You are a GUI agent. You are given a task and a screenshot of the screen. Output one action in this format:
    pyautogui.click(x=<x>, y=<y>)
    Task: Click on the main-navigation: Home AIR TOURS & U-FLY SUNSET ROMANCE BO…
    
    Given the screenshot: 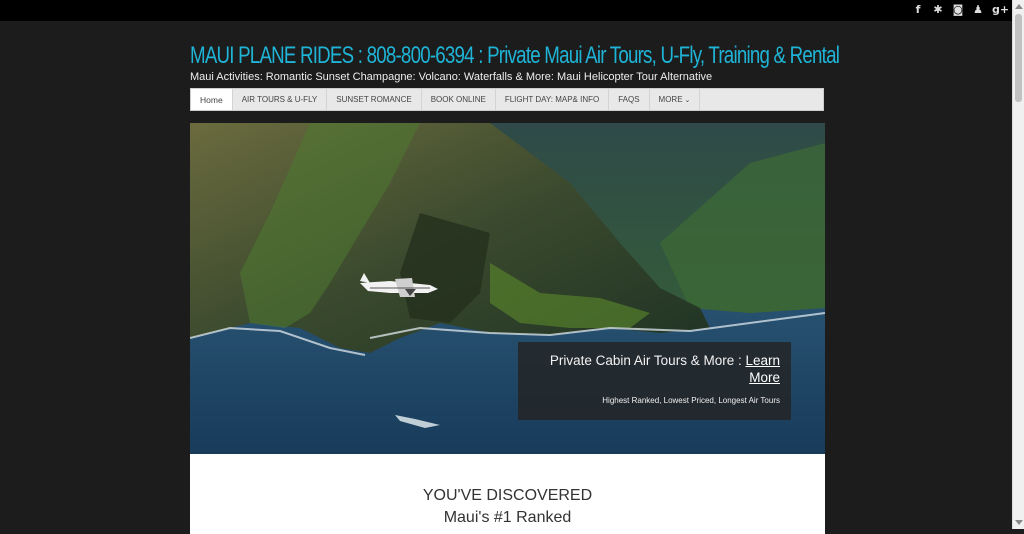 What is the action you would take?
    pyautogui.click(x=507, y=99)
    